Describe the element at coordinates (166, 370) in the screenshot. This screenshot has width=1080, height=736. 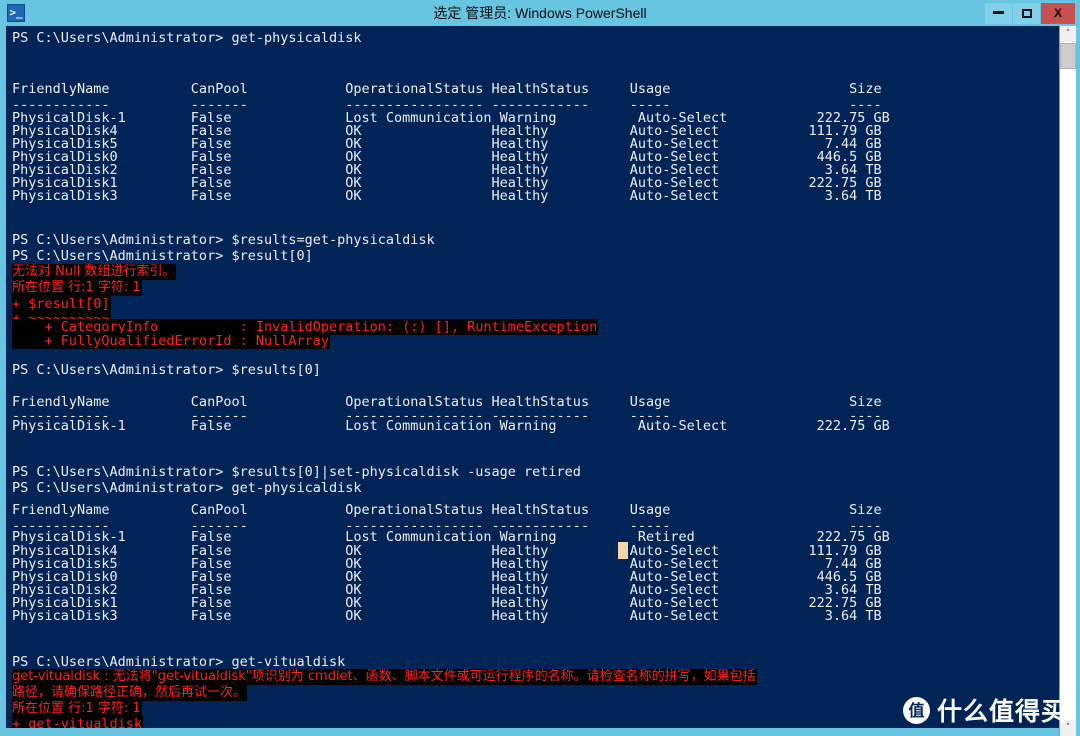
I see `console-line: PS C:\Users\Administrator> $results[0]` at that location.